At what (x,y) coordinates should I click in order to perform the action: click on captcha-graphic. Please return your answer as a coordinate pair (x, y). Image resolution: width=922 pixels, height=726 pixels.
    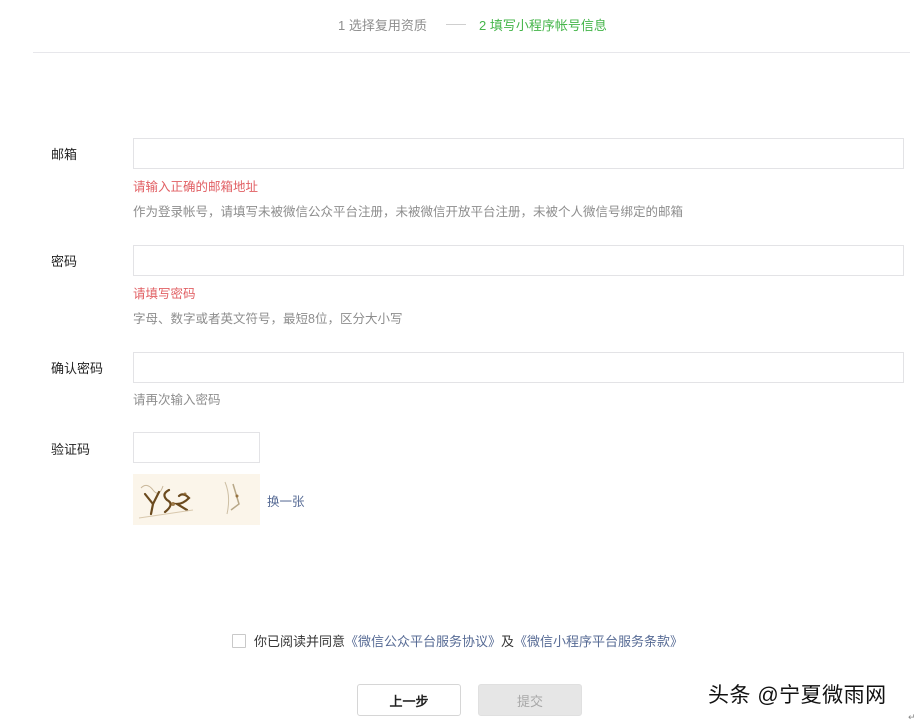
    Looking at the image, I should click on (196, 499).